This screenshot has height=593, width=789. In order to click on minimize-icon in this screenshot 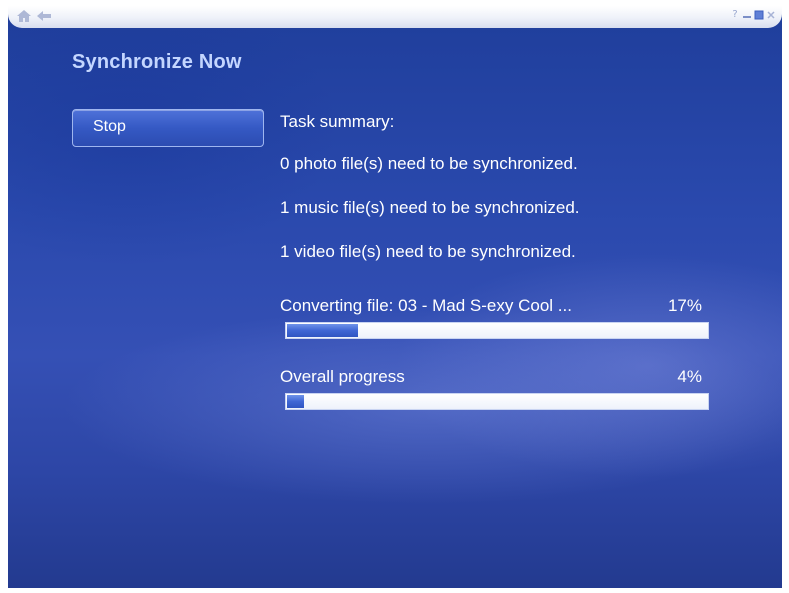, I will do `click(747, 15)`.